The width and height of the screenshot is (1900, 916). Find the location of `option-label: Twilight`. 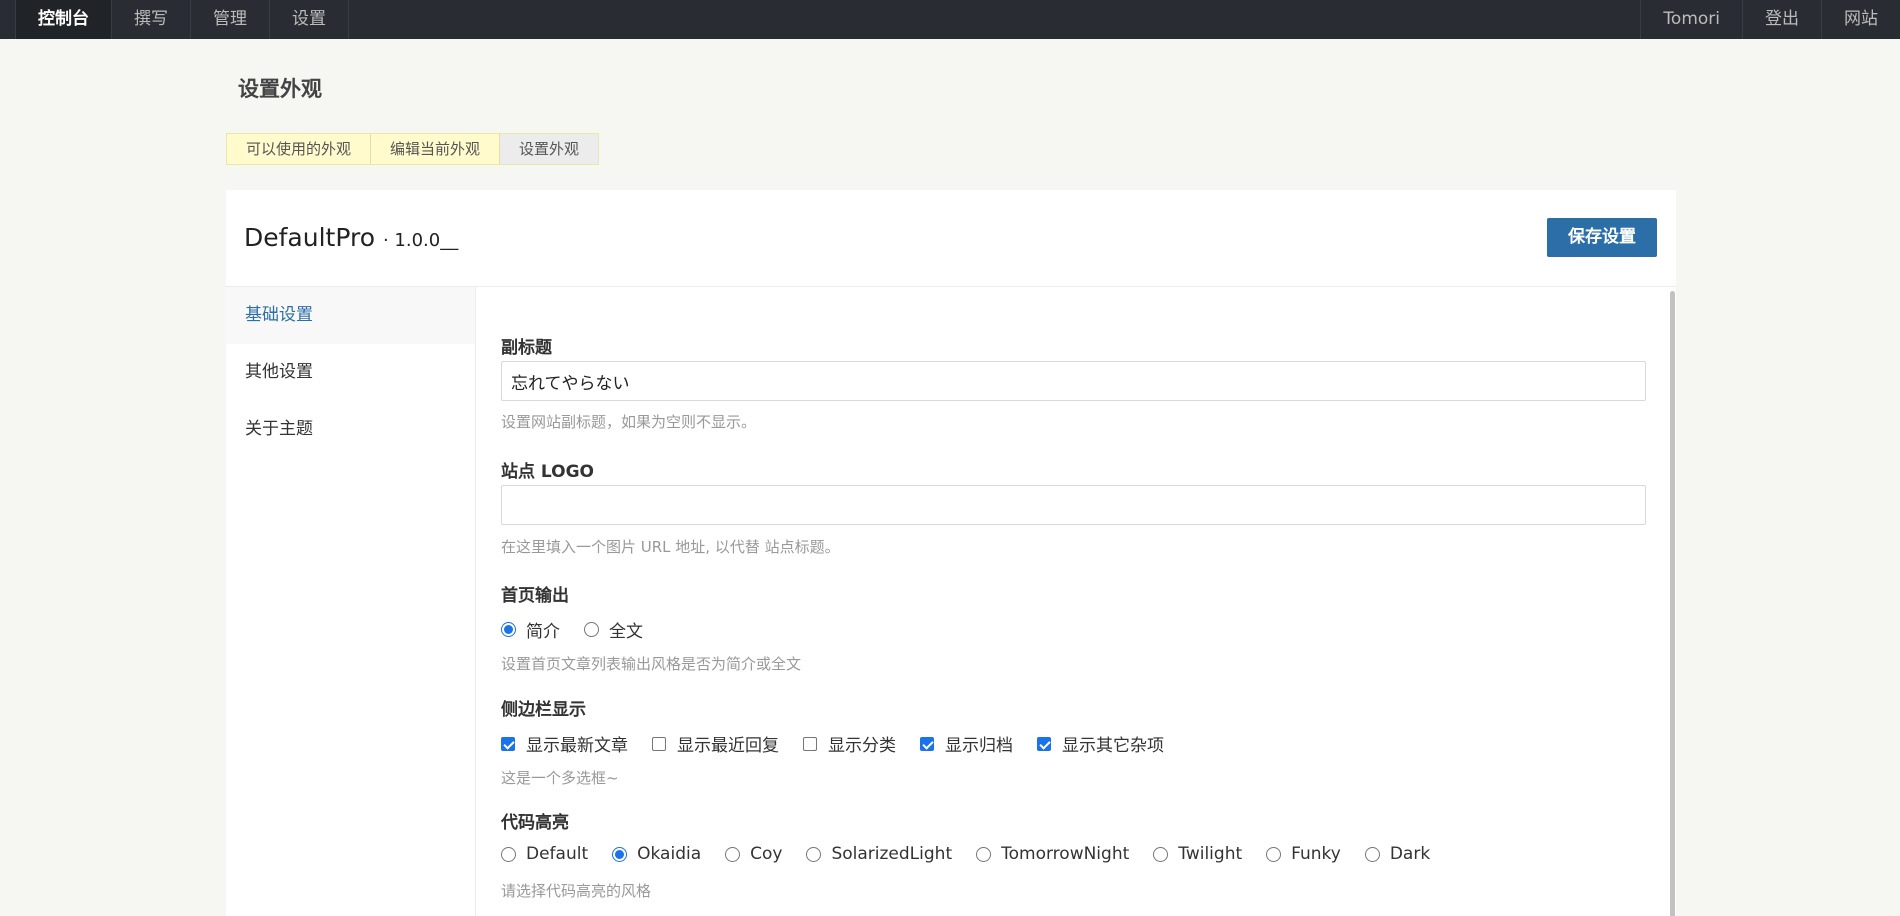

option-label: Twilight is located at coordinates (1210, 854).